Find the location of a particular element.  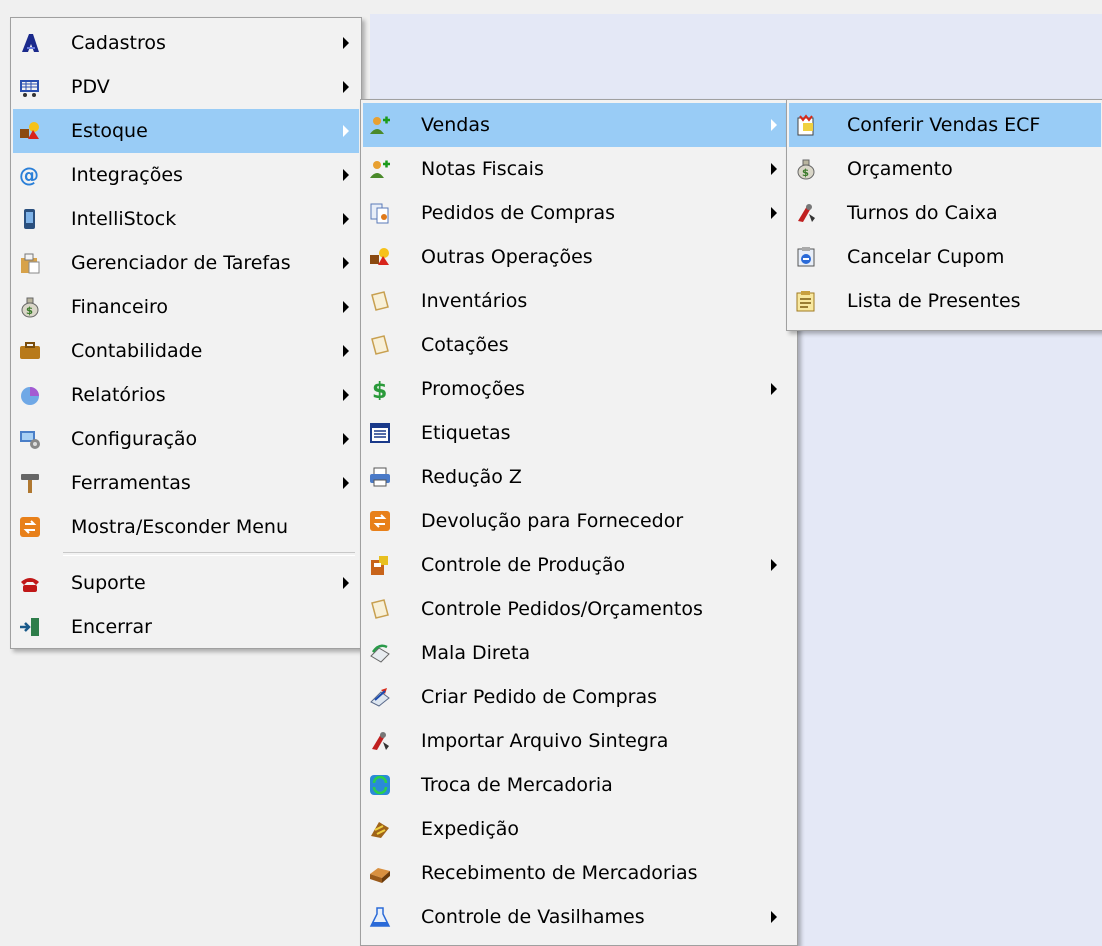

create-order-icon is located at coordinates (380, 697).